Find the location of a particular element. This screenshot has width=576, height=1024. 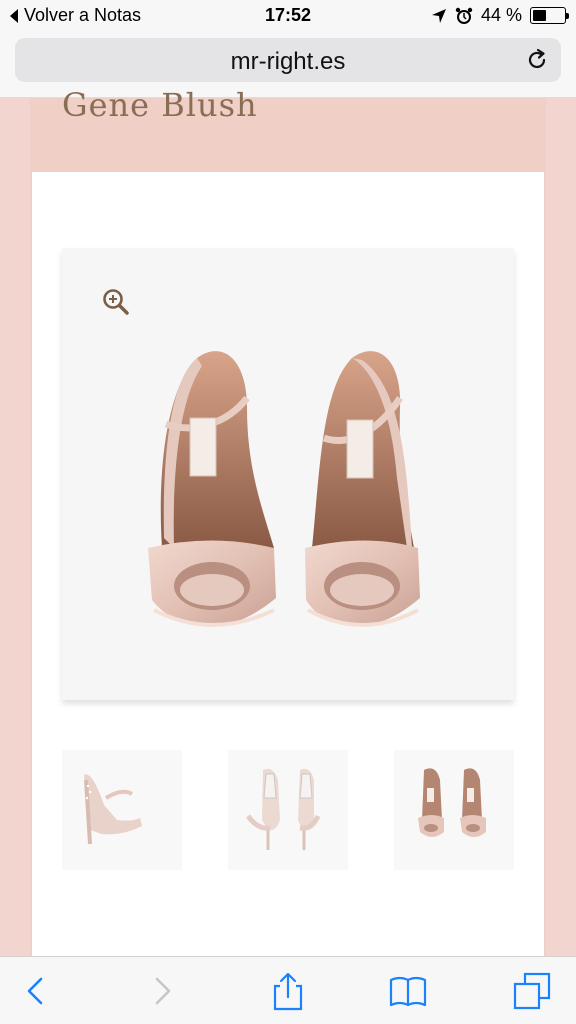

chevron-right-icon is located at coordinates (162, 991).